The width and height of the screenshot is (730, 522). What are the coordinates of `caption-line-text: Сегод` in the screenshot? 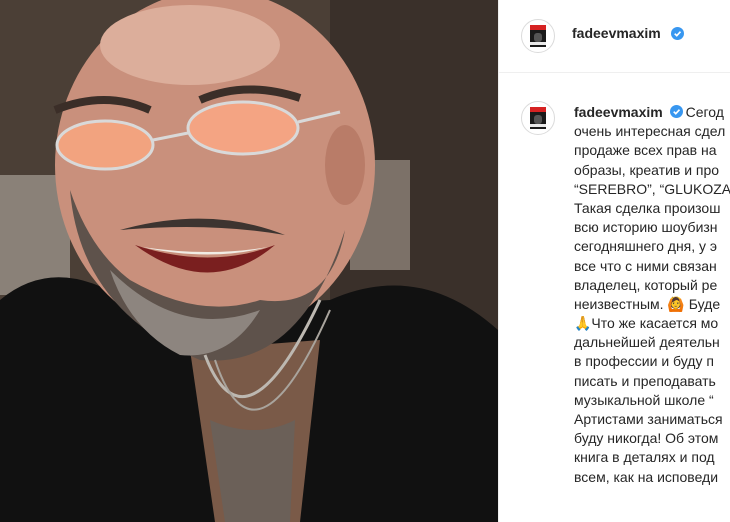 It's located at (704, 112).